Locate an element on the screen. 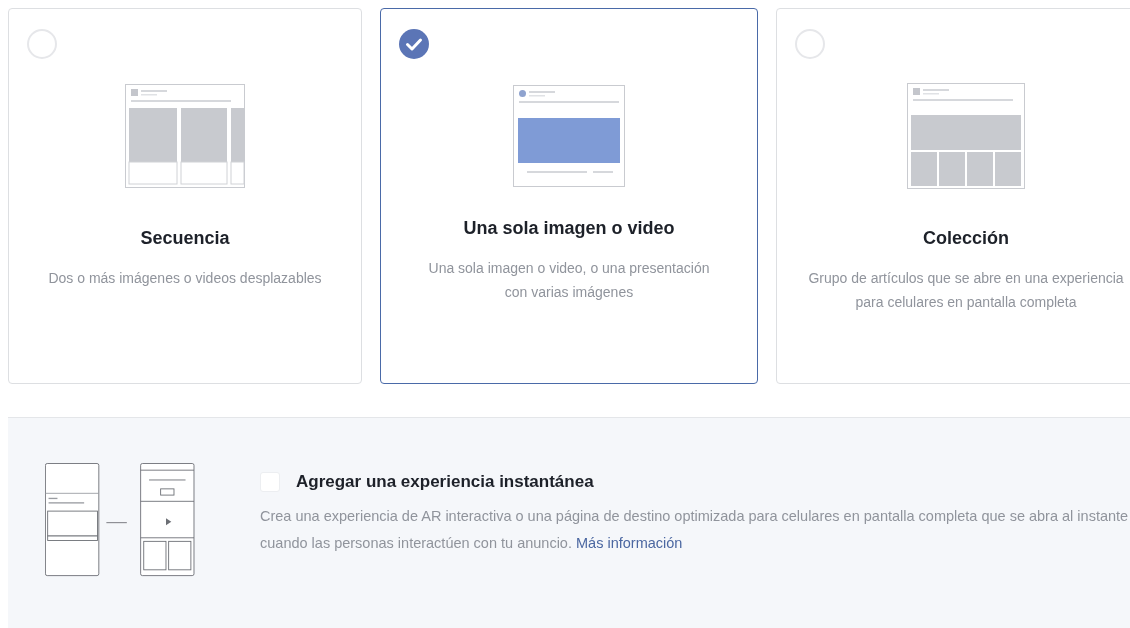 Image resolution: width=1130 pixels, height=628 pixels. format-description: Dos o más imágenes o videos desplazables is located at coordinates (185, 278).